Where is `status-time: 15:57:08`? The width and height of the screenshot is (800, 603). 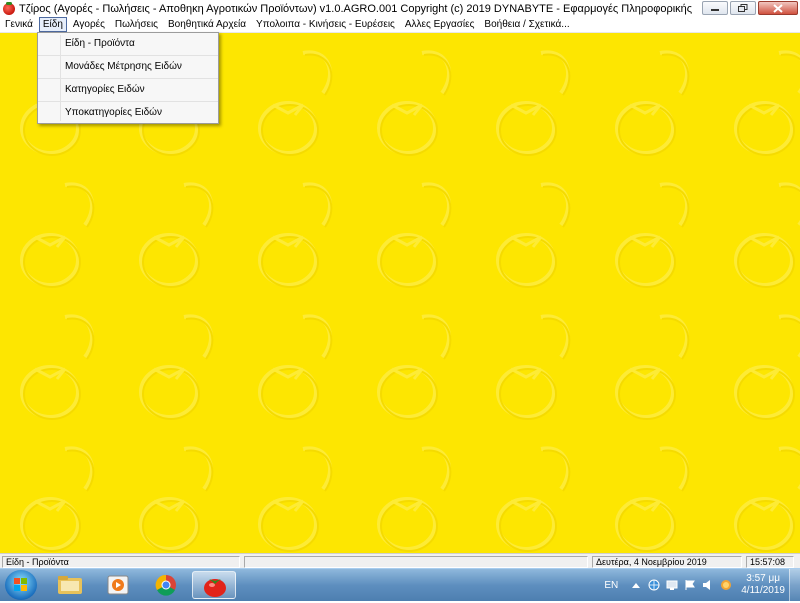
status-time: 15:57:08 is located at coordinates (770, 561).